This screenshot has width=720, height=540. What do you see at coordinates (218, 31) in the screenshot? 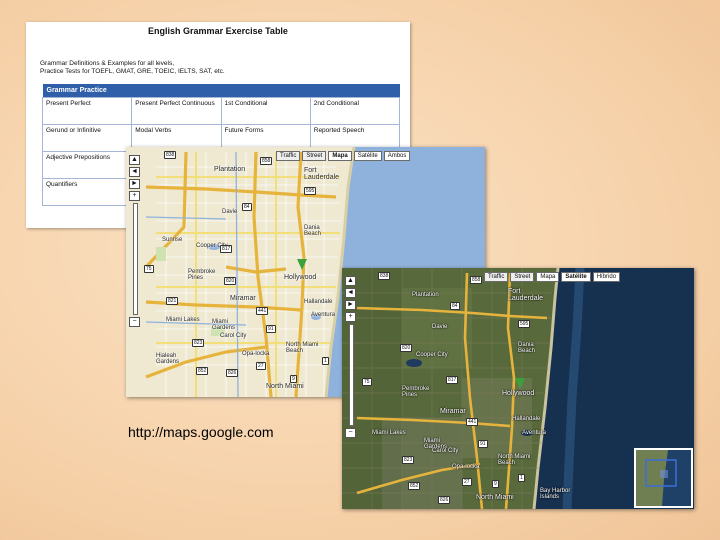
I see `page-title: English Grammar Exercise Table` at bounding box center [218, 31].